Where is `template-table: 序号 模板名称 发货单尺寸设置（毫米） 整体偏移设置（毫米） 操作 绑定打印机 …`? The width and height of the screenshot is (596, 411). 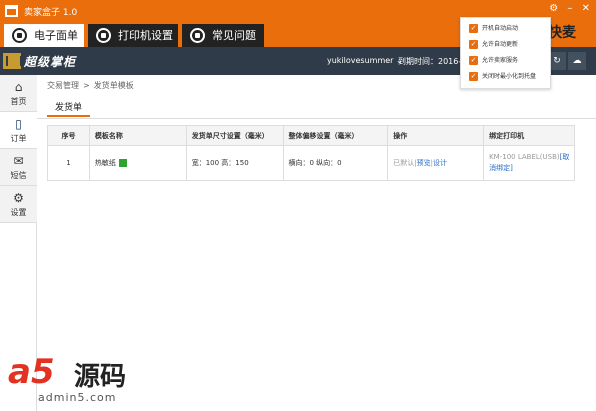 template-table: 序号 模板名称 发货单尺寸设置（毫米） 整体偏移设置（毫米） 操作 绑定打印机 … is located at coordinates (311, 153).